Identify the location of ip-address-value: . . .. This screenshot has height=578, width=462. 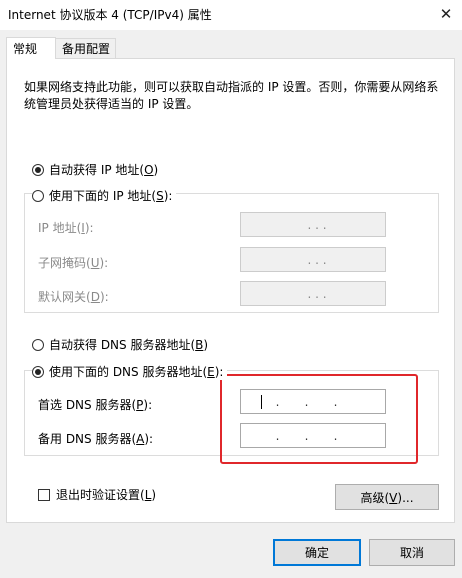
(317, 224).